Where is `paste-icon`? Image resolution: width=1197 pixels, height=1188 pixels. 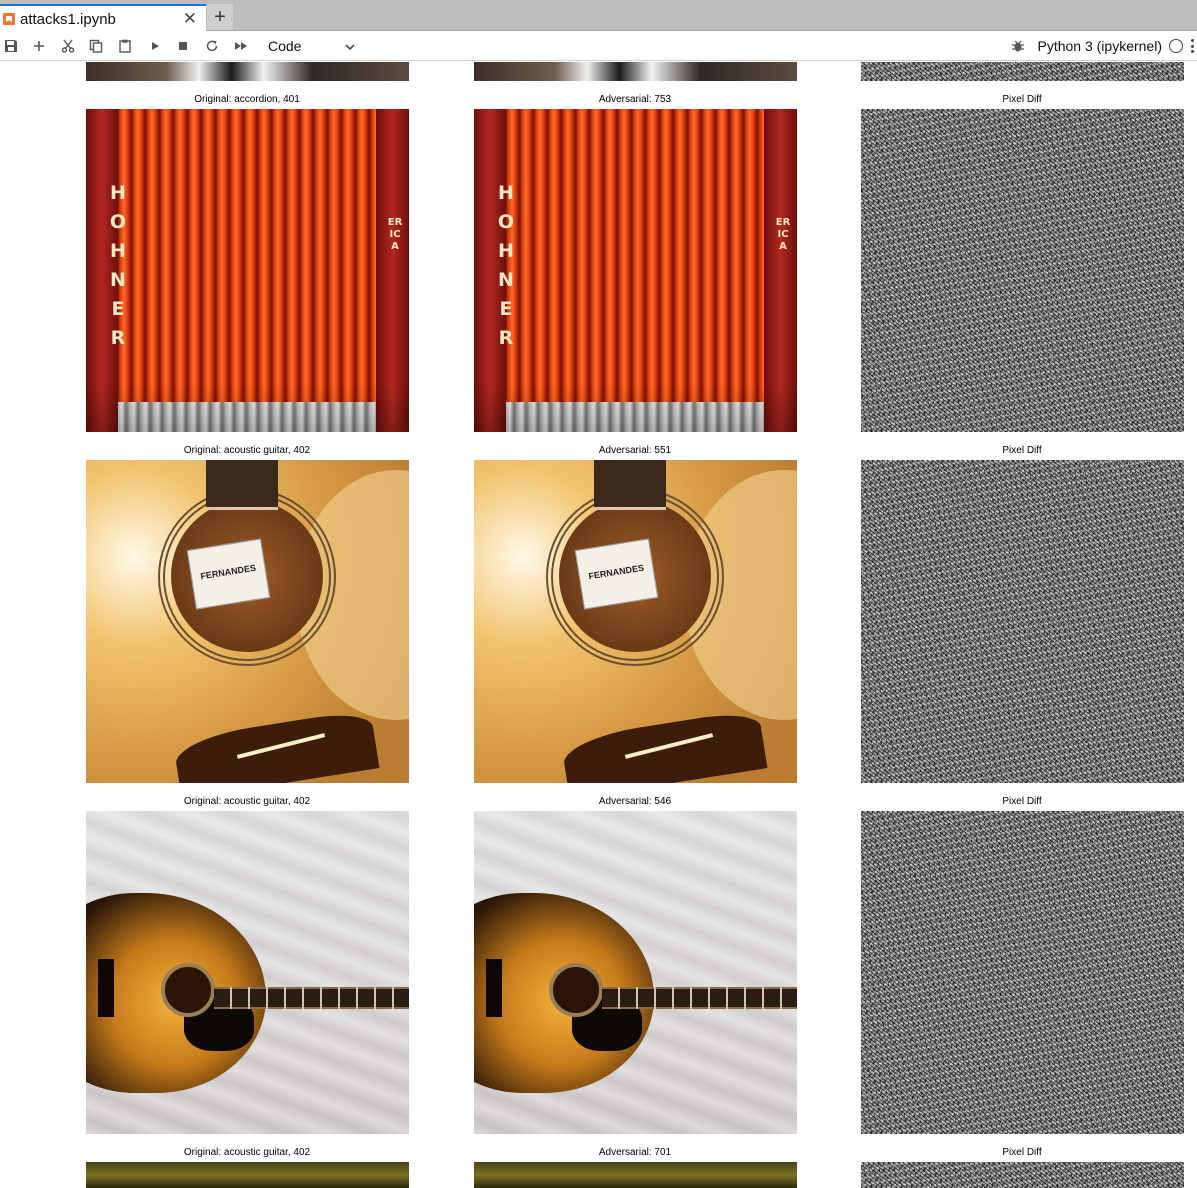 paste-icon is located at coordinates (125, 46).